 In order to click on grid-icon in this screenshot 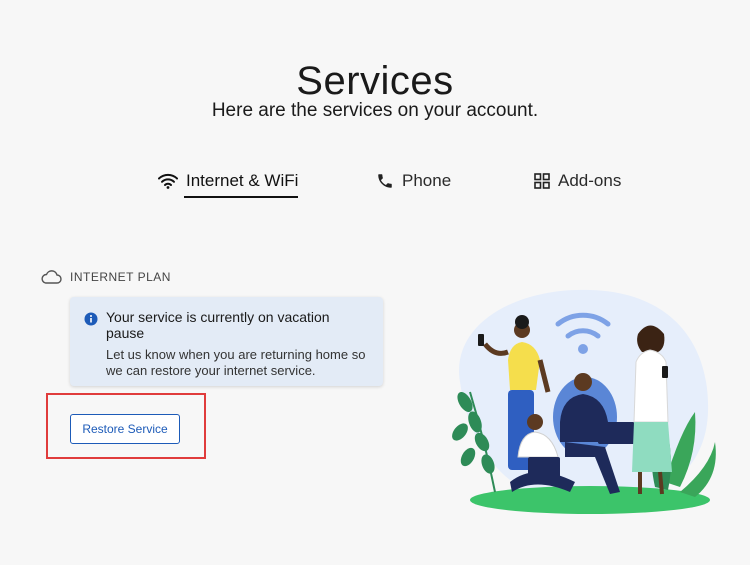, I will do `click(542, 181)`.